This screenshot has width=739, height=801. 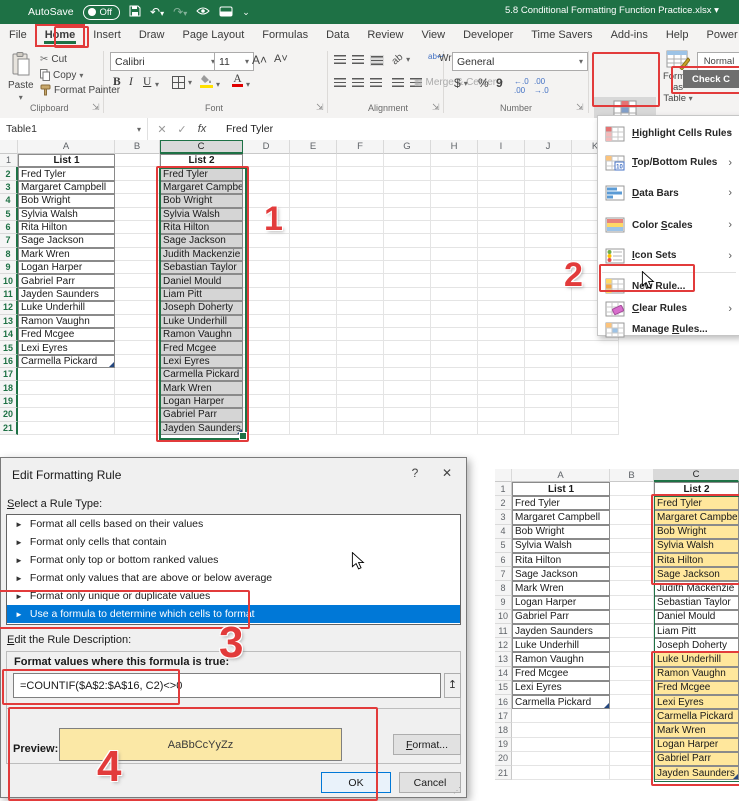 What do you see at coordinates (561, 517) in the screenshot?
I see `cell-A3: Margaret Campbell` at bounding box center [561, 517].